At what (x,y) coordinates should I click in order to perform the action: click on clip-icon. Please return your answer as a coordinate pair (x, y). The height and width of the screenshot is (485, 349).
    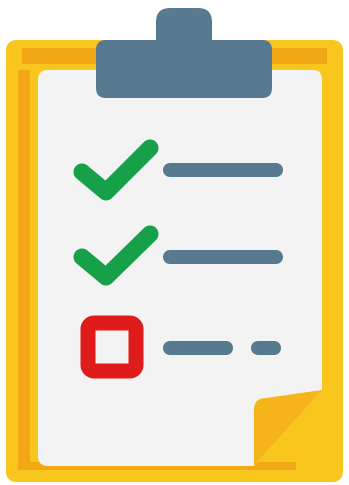
    Looking at the image, I should click on (184, 53).